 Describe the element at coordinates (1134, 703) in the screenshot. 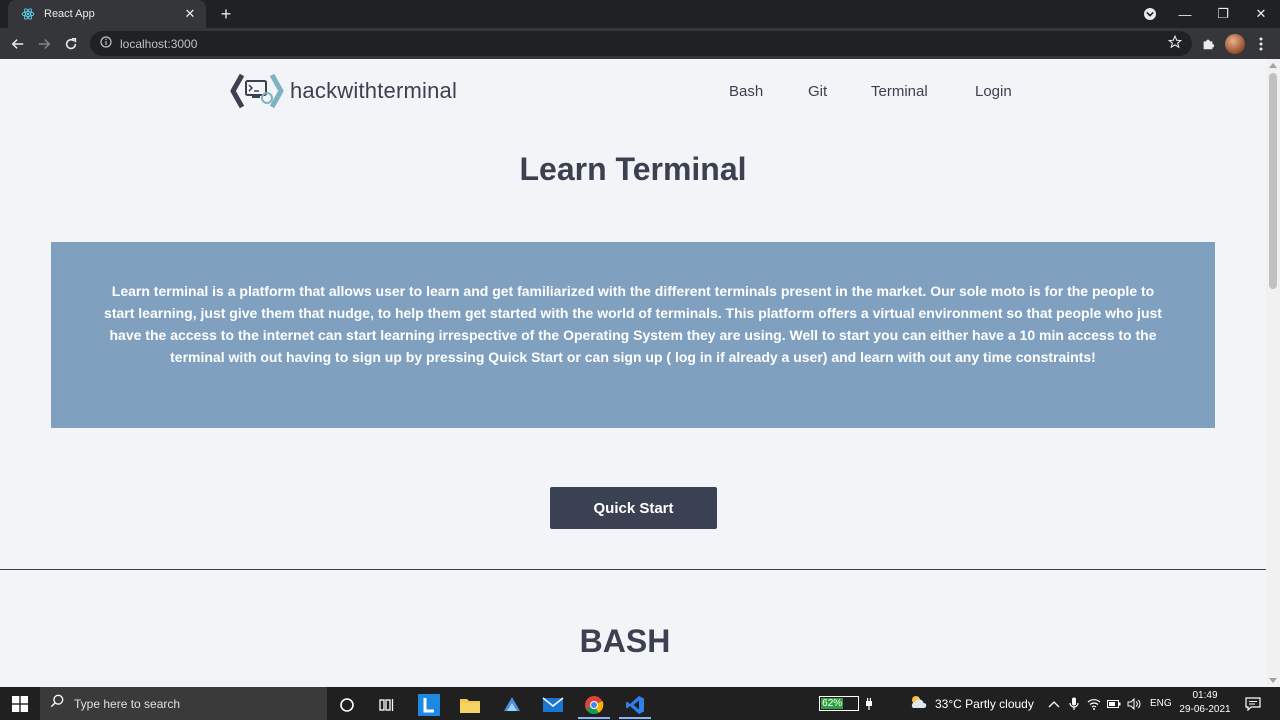

I see `speaker-icon` at that location.